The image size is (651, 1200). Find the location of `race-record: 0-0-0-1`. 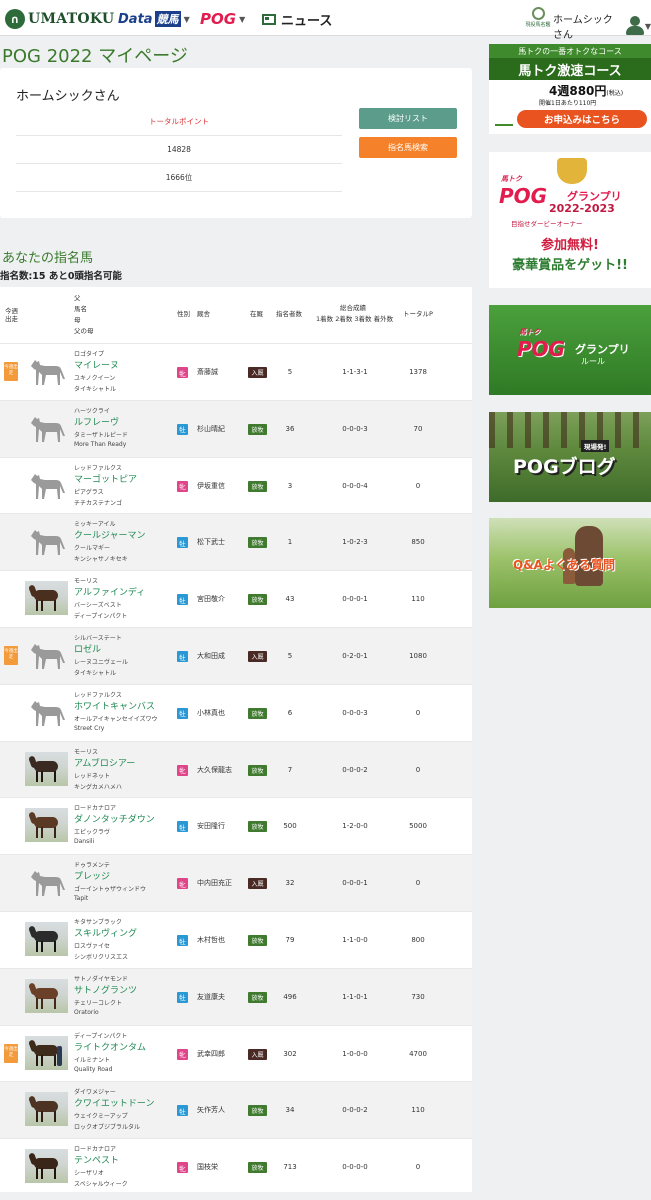

race-record: 0-0-0-1 is located at coordinates (355, 883).